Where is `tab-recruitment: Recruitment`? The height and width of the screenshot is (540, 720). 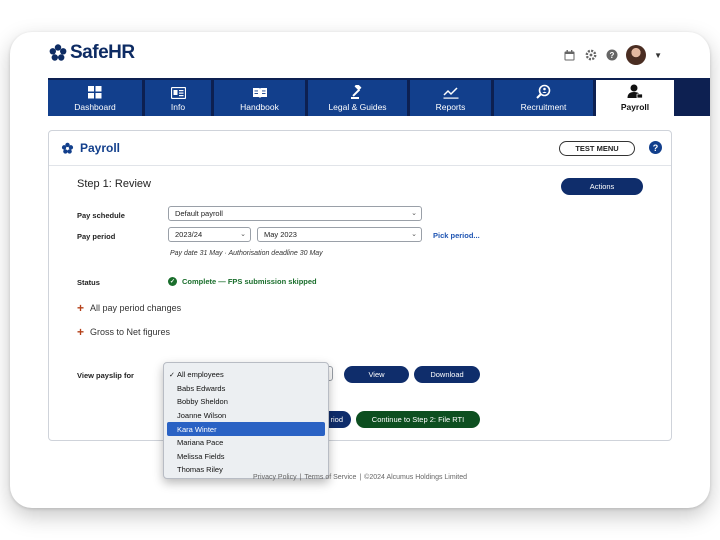
tab-recruitment: Recruitment is located at coordinates (543, 98).